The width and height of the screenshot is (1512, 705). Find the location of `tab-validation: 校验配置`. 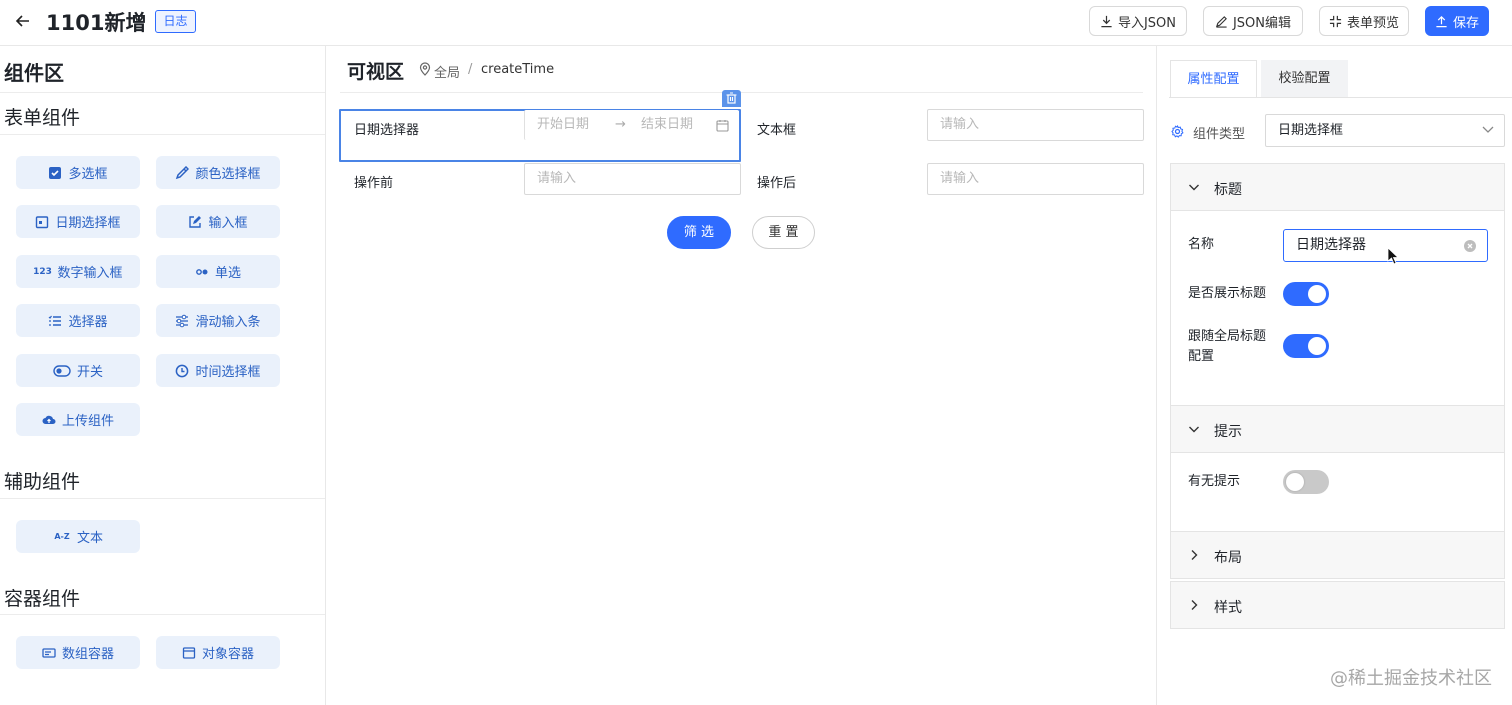

tab-validation: 校验配置 is located at coordinates (1304, 79).